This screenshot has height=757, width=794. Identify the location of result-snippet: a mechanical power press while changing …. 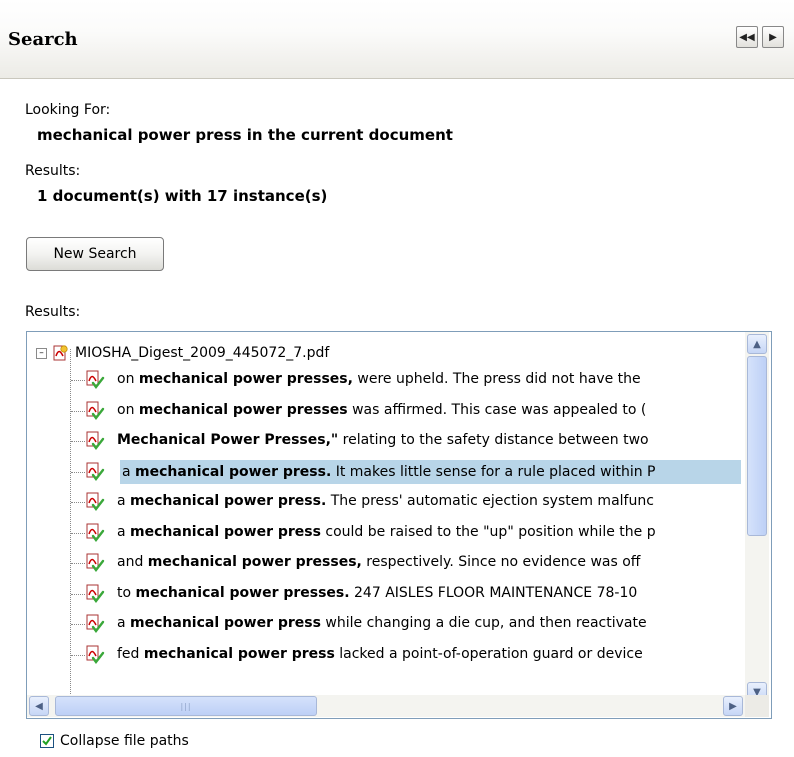
(382, 623).